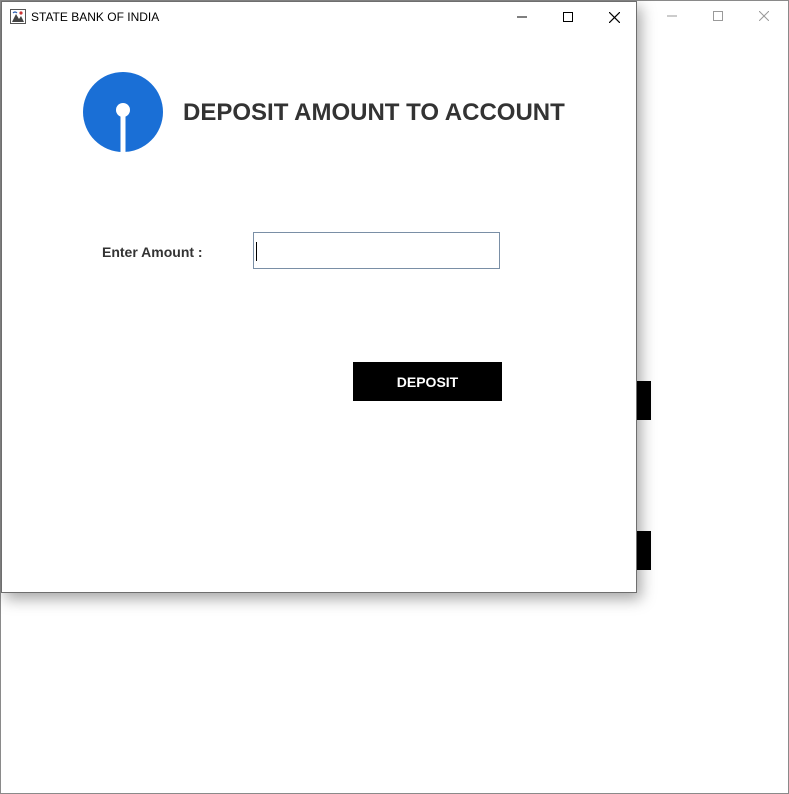 The height and width of the screenshot is (794, 789). I want to click on background-maximize-button, so click(718, 16).